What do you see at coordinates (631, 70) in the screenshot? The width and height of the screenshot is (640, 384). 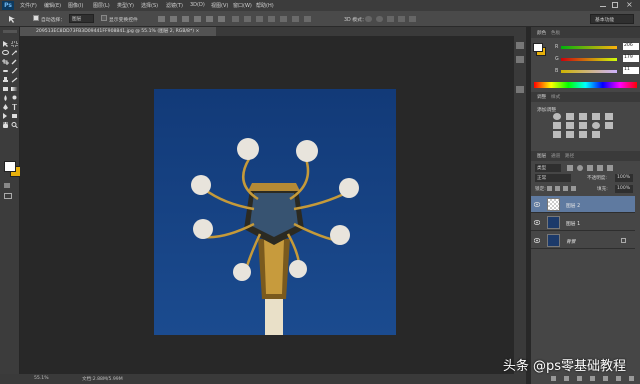 I see `channel-b-value: 11` at bounding box center [631, 70].